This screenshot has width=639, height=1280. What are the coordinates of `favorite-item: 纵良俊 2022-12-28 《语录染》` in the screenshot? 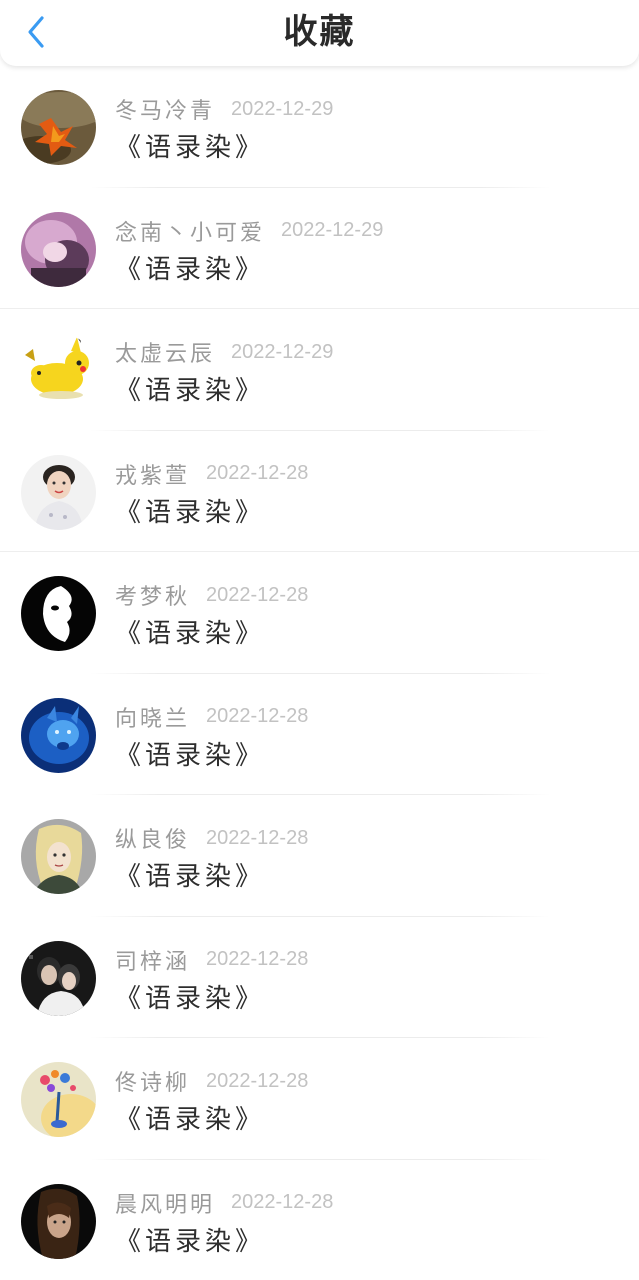 It's located at (319, 856).